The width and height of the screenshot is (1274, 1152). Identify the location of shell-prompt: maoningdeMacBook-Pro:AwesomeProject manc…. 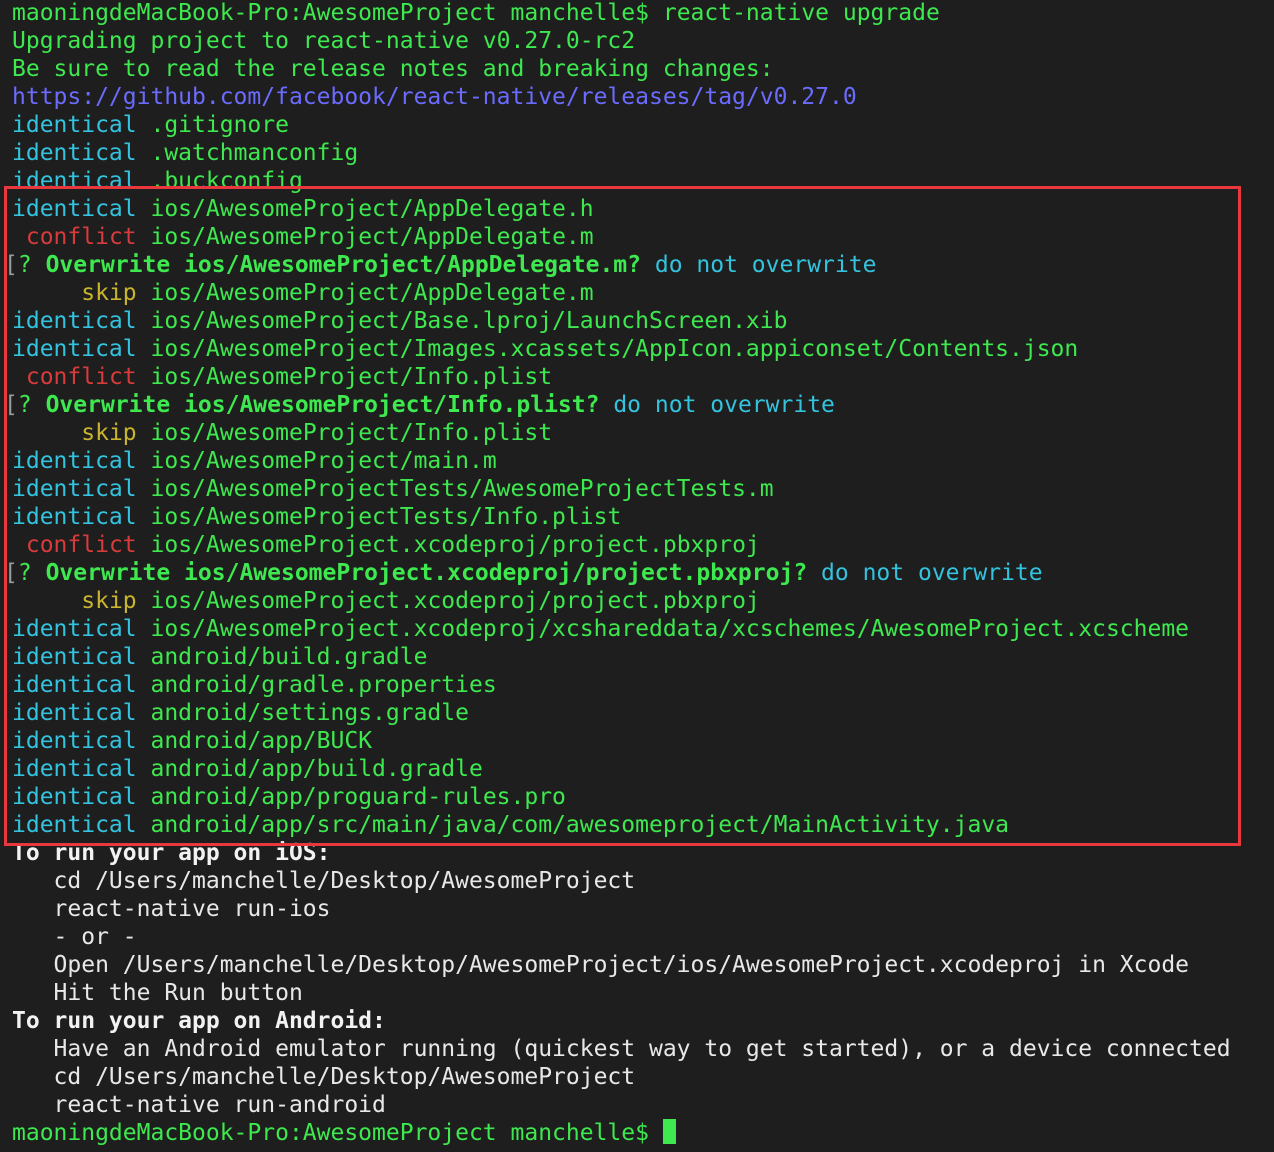
(330, 13).